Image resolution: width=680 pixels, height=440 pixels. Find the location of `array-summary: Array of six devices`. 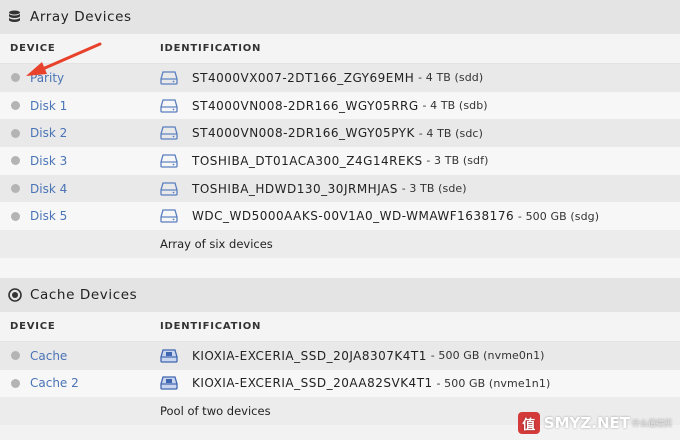

array-summary: Array of six devices is located at coordinates (216, 243).